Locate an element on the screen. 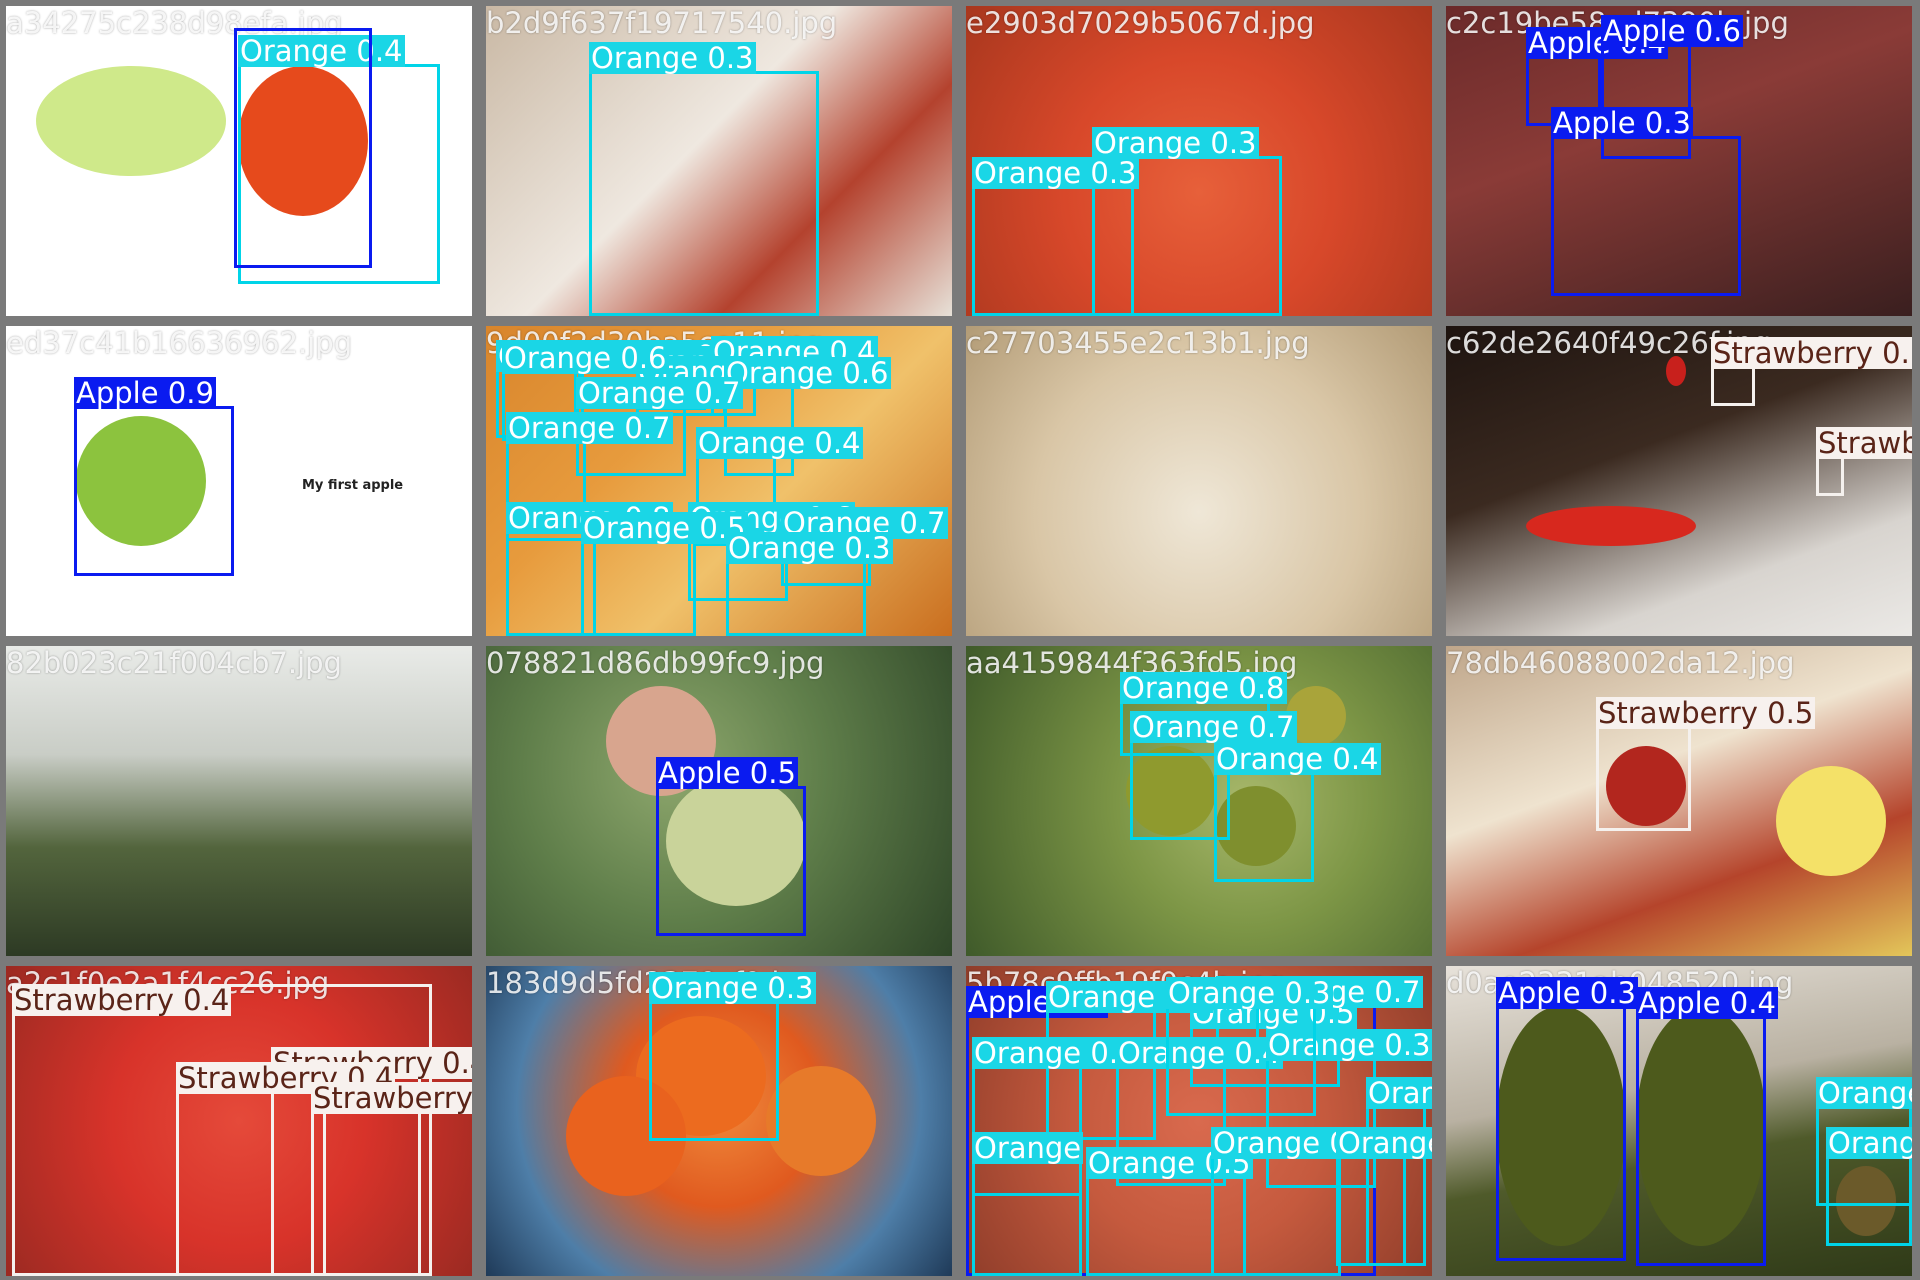 The width and height of the screenshot is (1920, 1280). detection-label: Orange 0.8 is located at coordinates (1203, 688).